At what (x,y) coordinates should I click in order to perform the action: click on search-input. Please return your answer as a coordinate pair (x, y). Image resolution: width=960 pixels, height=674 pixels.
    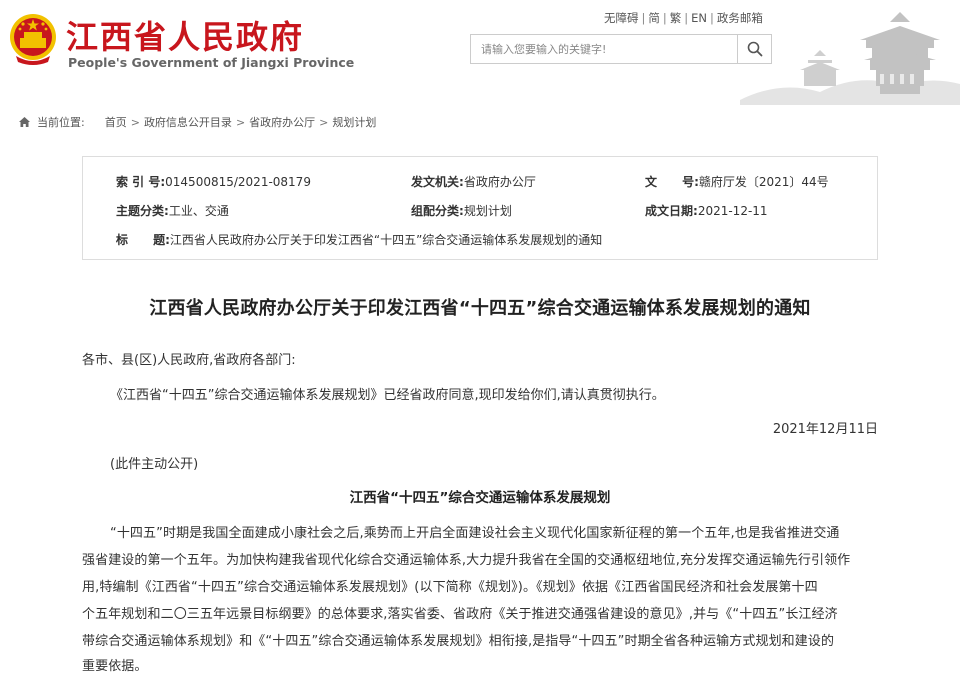
    Looking at the image, I should click on (604, 49).